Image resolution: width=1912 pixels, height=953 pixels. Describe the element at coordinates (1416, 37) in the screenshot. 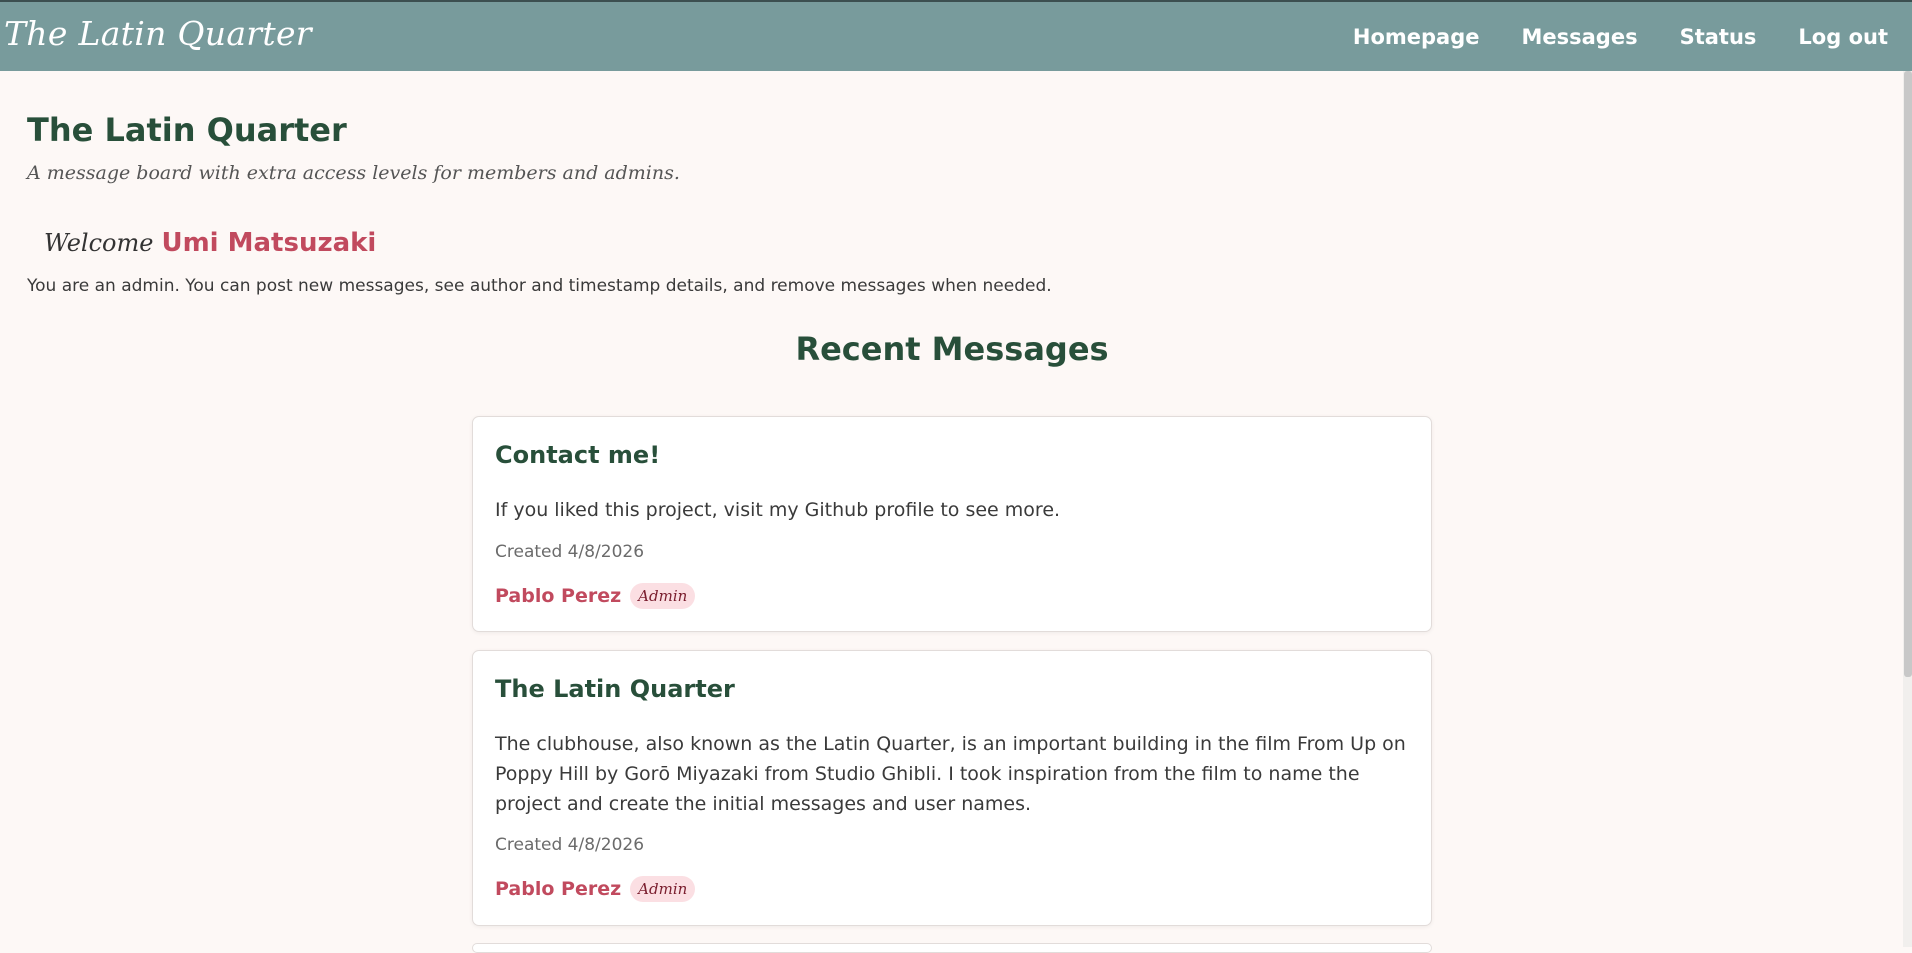

I see `nav-link-homepage: Homepage` at that location.